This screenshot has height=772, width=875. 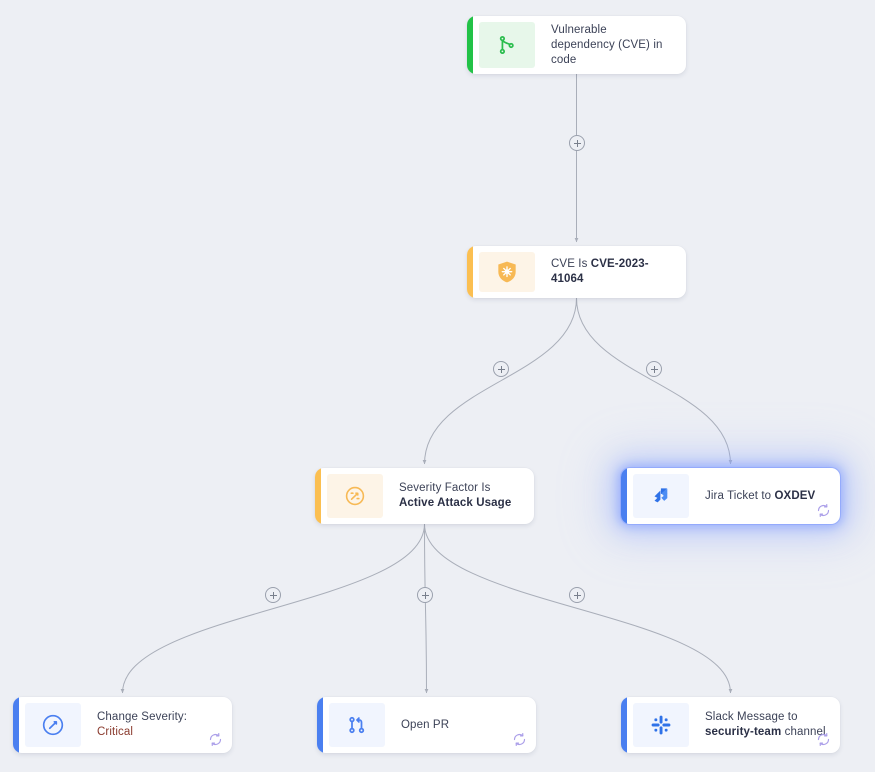 I want to click on node-severity-factor-condition: Severity Factor Is Active Attack Usage, so click(x=424, y=496).